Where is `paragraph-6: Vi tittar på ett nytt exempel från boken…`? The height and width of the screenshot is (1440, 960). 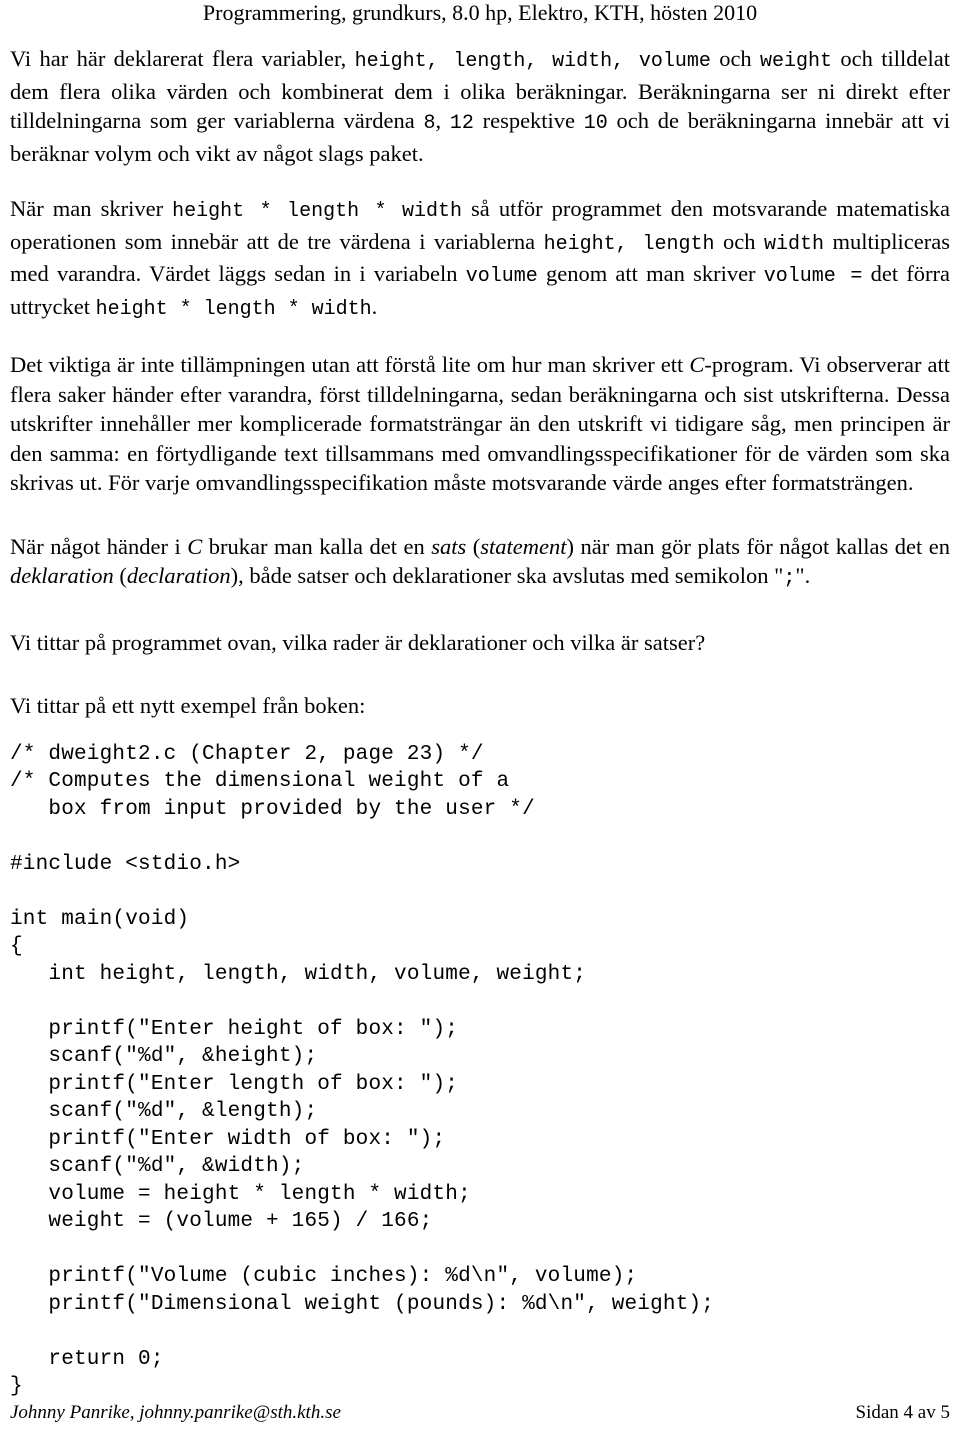
paragraph-6: Vi tittar på ett nytt exempel från boken… is located at coordinates (188, 705).